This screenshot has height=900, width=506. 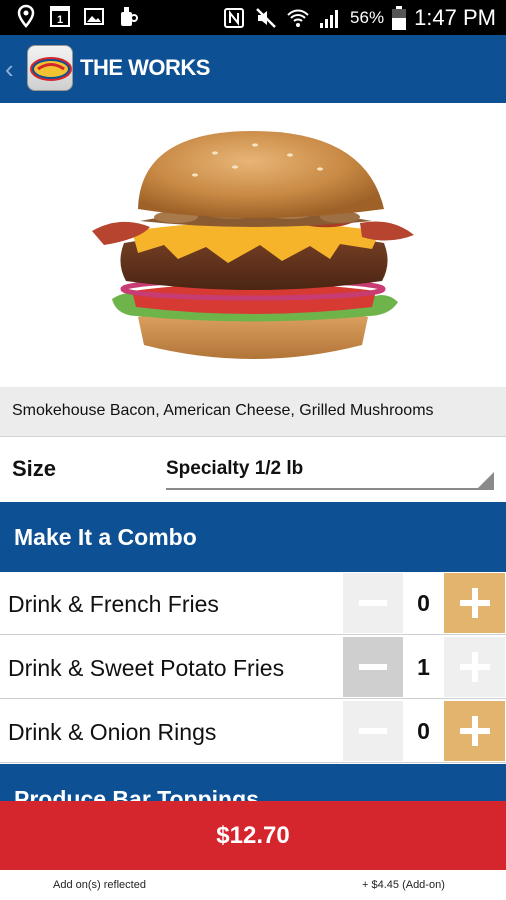 What do you see at coordinates (105, 537) in the screenshot?
I see `combo-section-title: Make It a Combo` at bounding box center [105, 537].